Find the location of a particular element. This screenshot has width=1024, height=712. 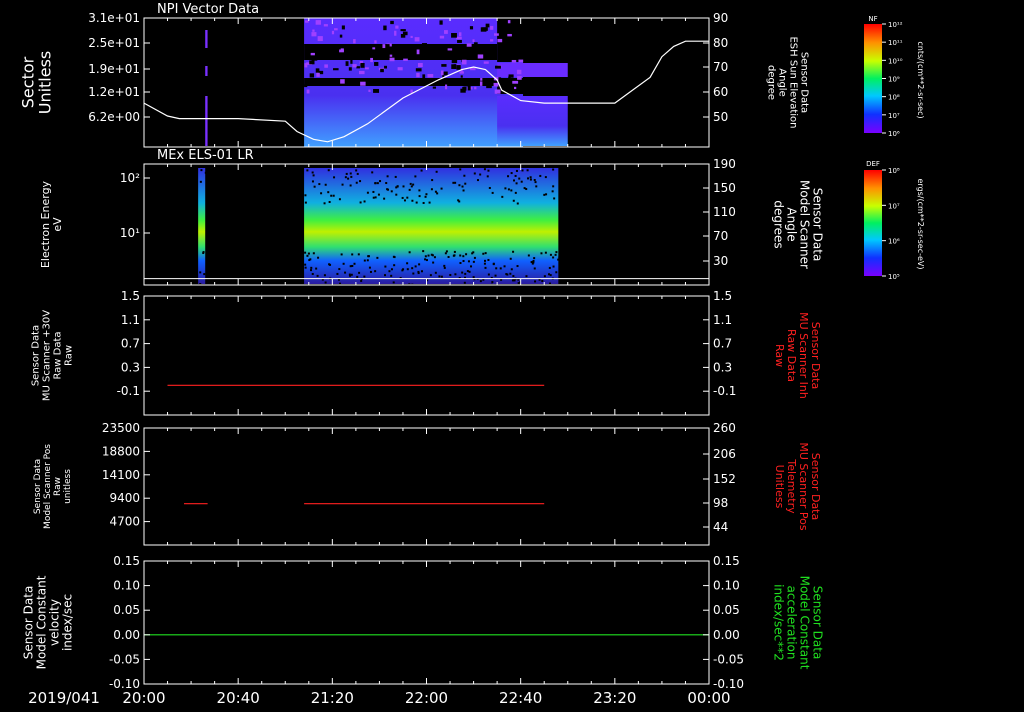

right-label-line: Model Constant is located at coordinates (805, 623).